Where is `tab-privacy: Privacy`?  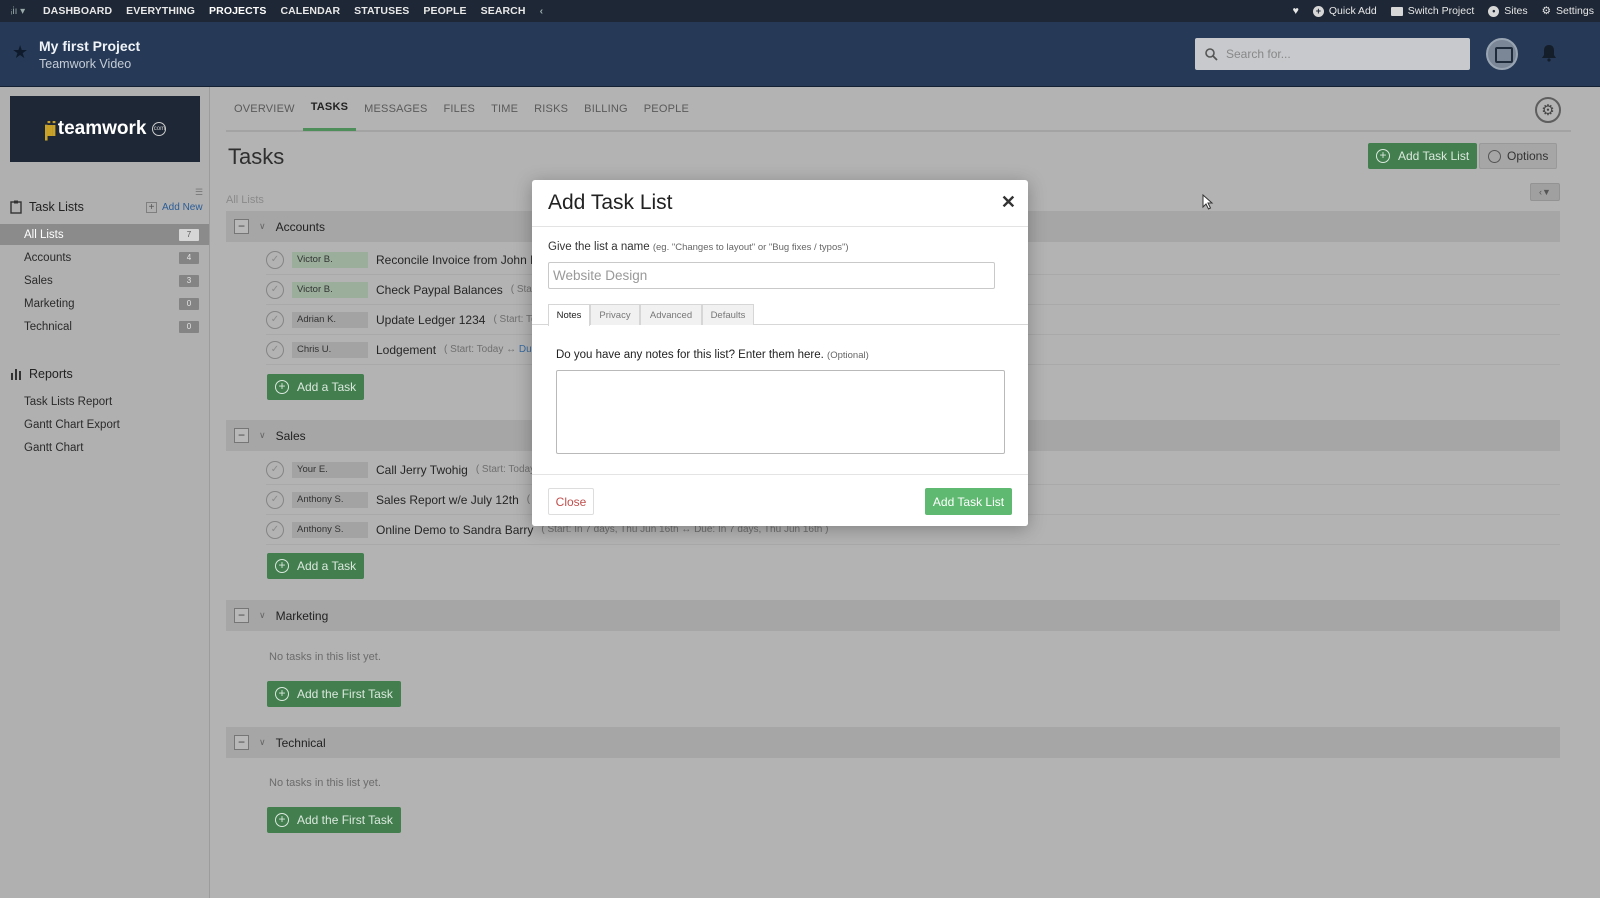 tab-privacy: Privacy is located at coordinates (615, 314).